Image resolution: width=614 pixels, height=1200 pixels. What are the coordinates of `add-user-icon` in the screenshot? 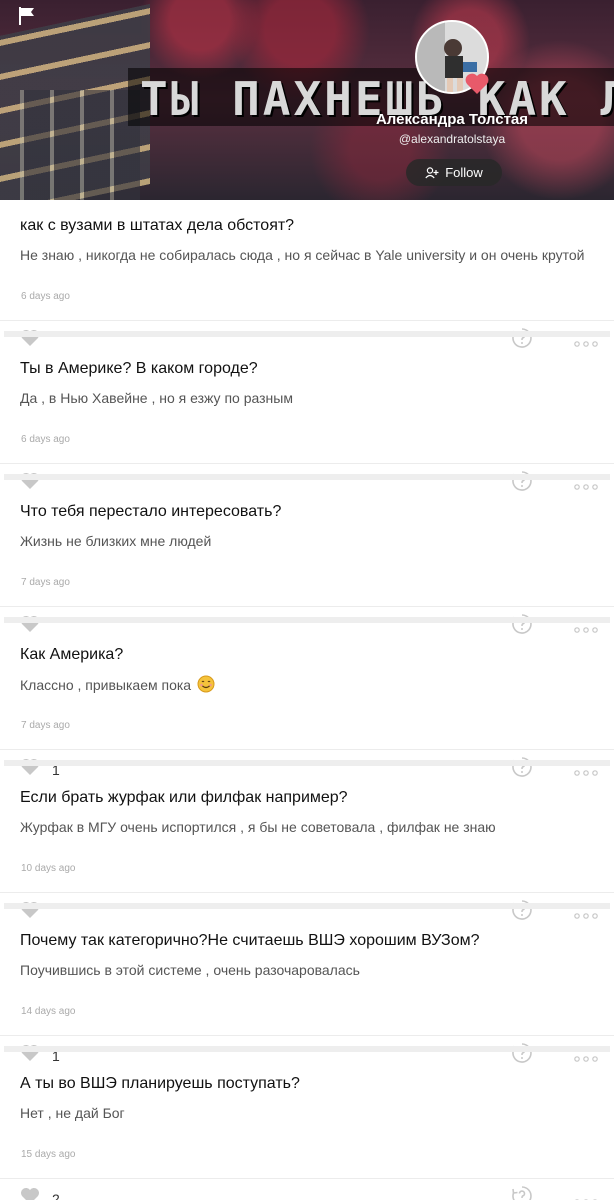 It's located at (432, 172).